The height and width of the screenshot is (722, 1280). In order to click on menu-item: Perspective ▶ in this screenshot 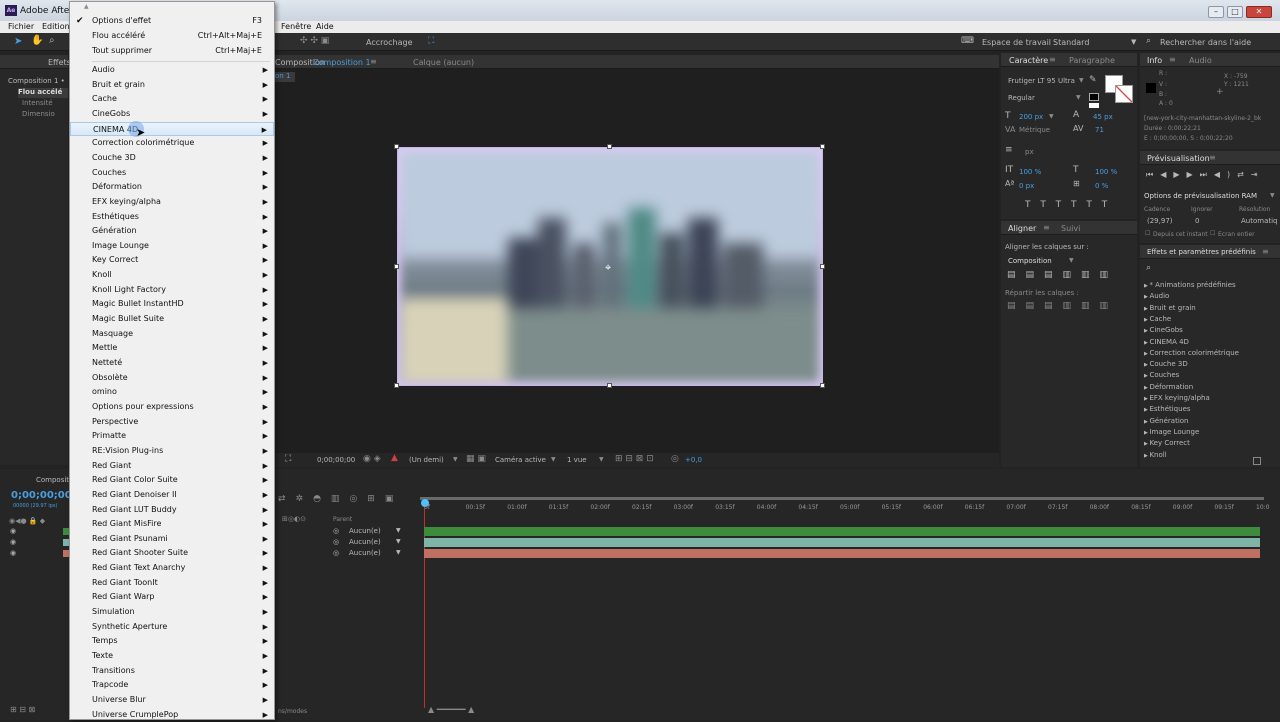, I will do `click(172, 422)`.